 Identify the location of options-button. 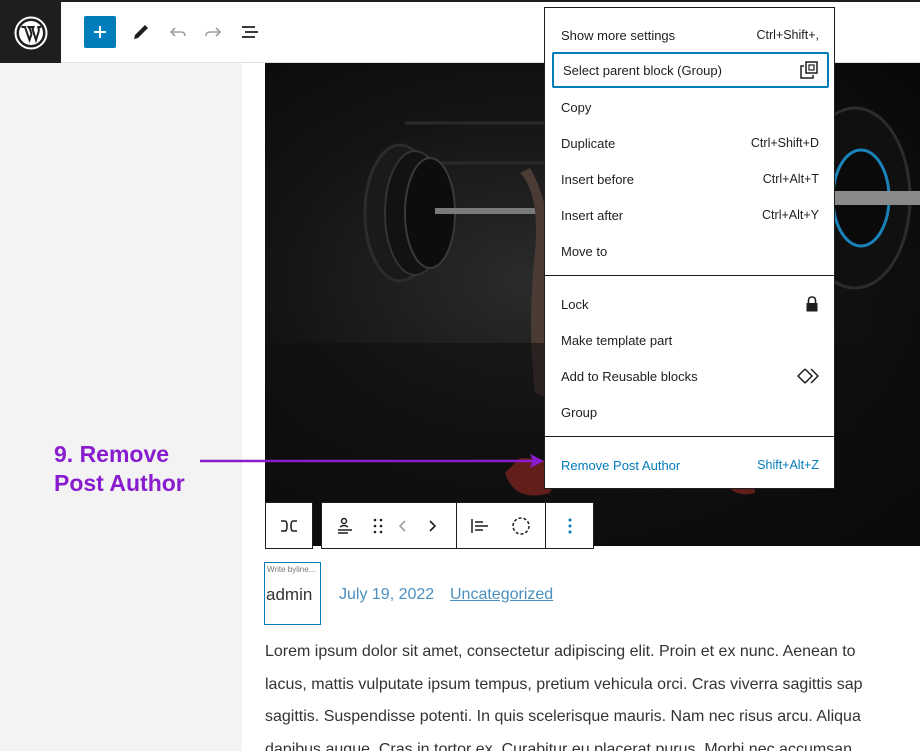
(569, 525).